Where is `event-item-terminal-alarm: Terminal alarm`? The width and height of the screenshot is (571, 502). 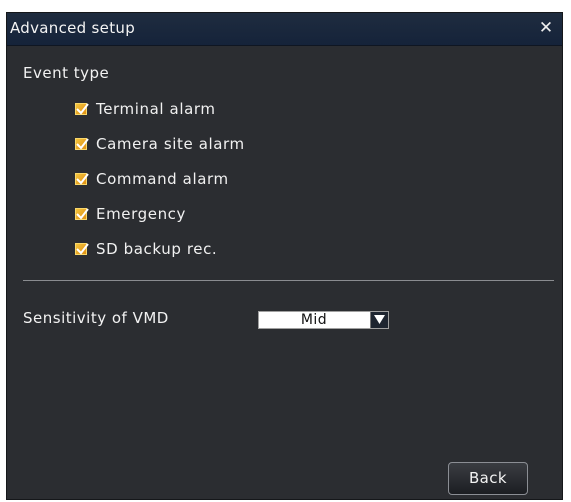 event-item-terminal-alarm: Terminal alarm is located at coordinates (160, 108).